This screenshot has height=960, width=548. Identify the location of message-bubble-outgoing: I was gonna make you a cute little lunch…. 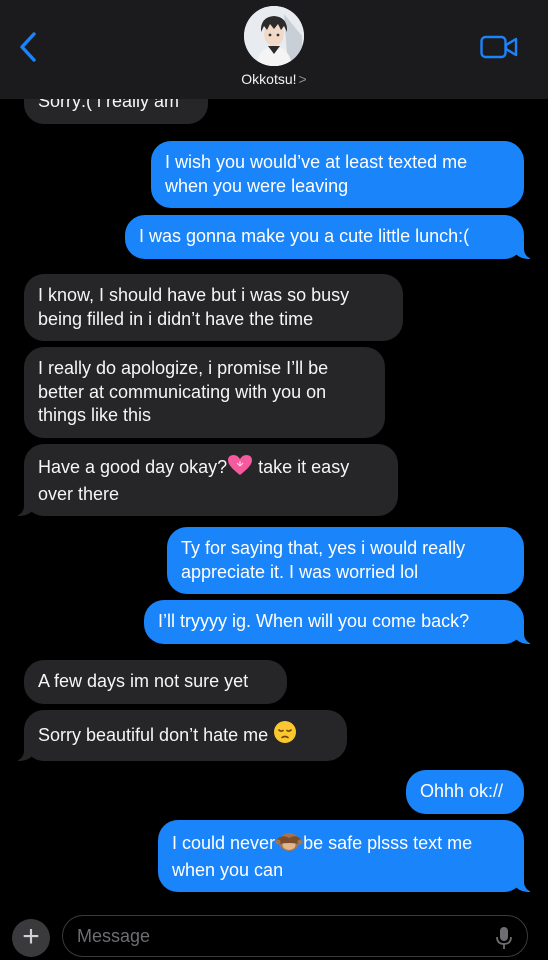
(331, 237).